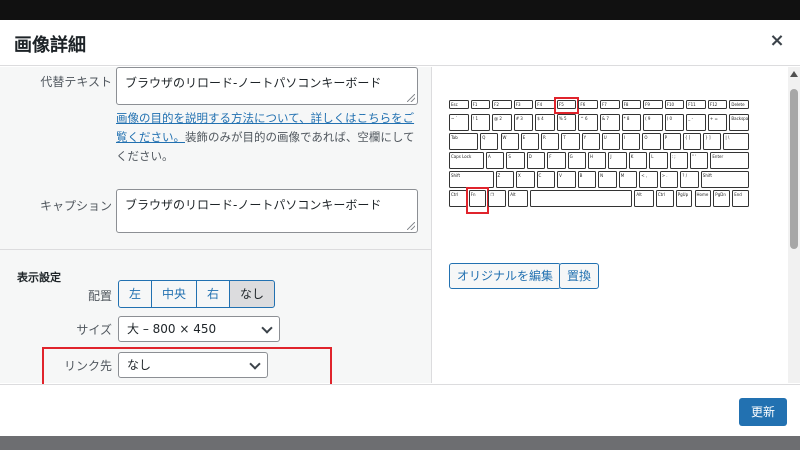  I want to click on keyboard-key: F7, so click(610, 104).